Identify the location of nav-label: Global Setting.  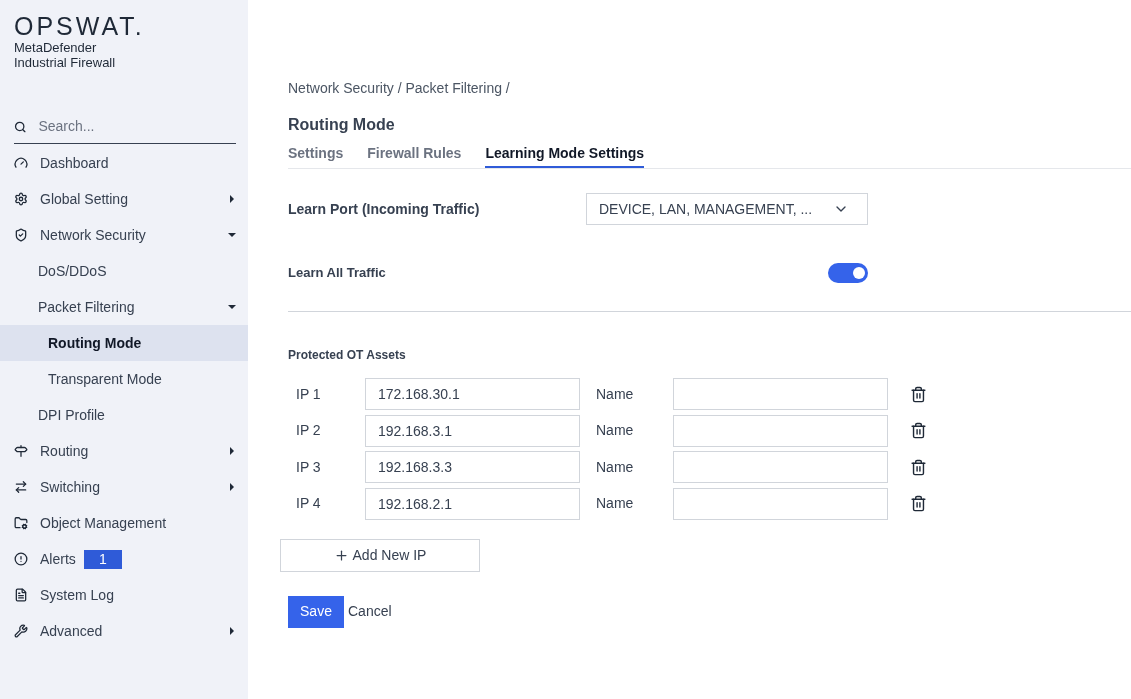
(84, 199).